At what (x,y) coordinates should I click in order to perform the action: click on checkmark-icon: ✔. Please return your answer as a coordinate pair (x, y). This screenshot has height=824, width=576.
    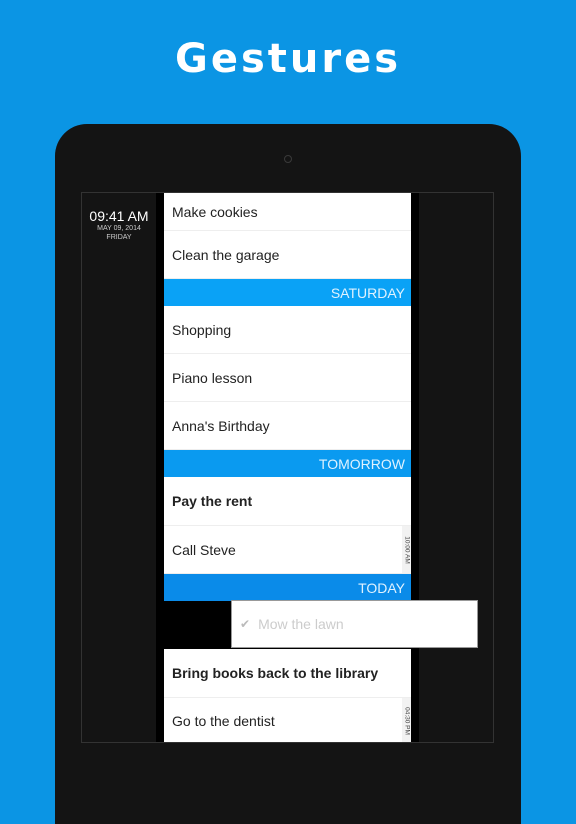
    Looking at the image, I should click on (245, 624).